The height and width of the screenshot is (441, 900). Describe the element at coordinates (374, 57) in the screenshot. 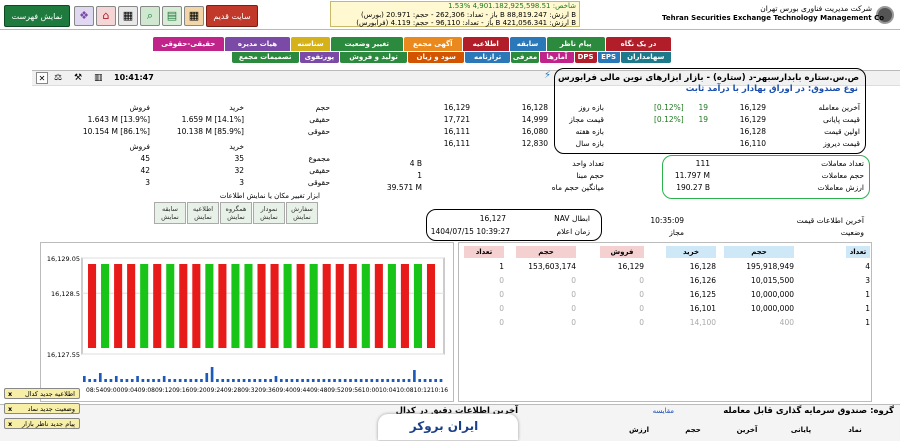

I see `tab2-7: تولید و فروش` at that location.